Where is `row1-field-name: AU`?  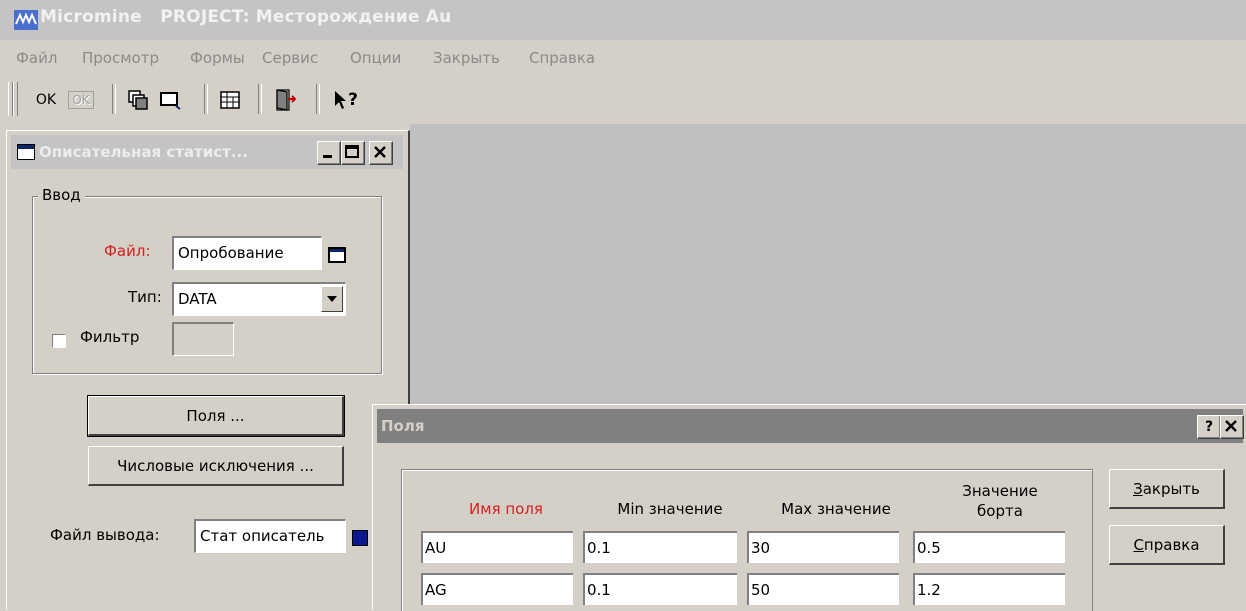
row1-field-name: AU is located at coordinates (497, 547).